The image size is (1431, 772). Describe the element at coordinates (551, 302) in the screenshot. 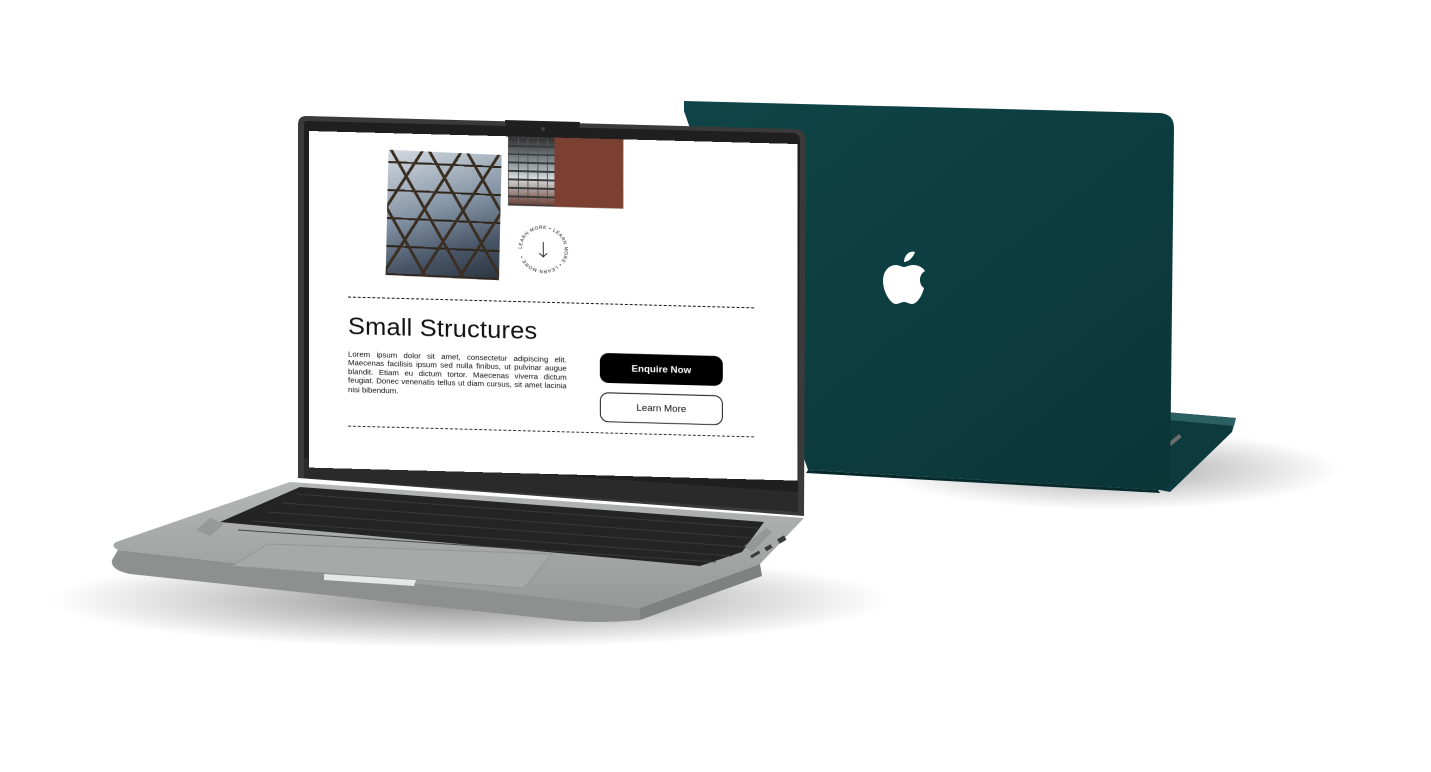

I see `divider-top` at that location.